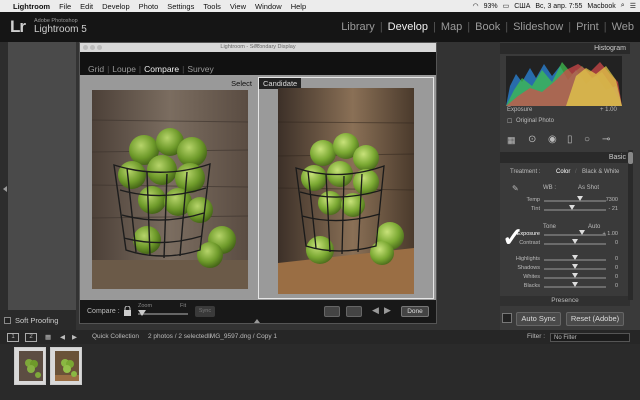  I want to click on right-panel-scrollbar, so click(630, 225).